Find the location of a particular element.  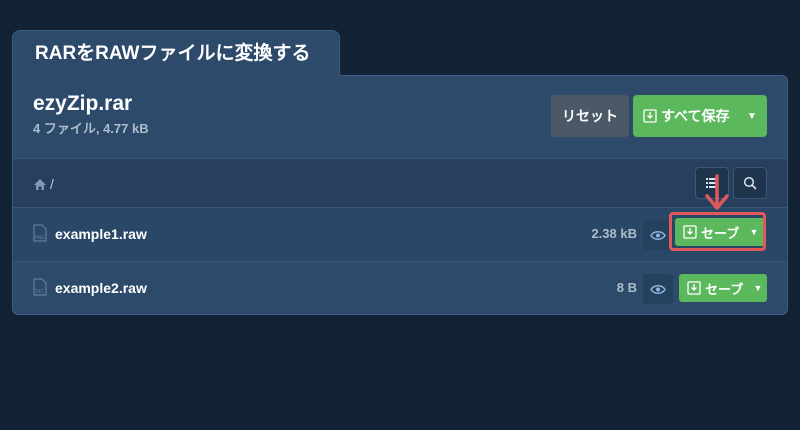

file-toolbar: / is located at coordinates (400, 183).